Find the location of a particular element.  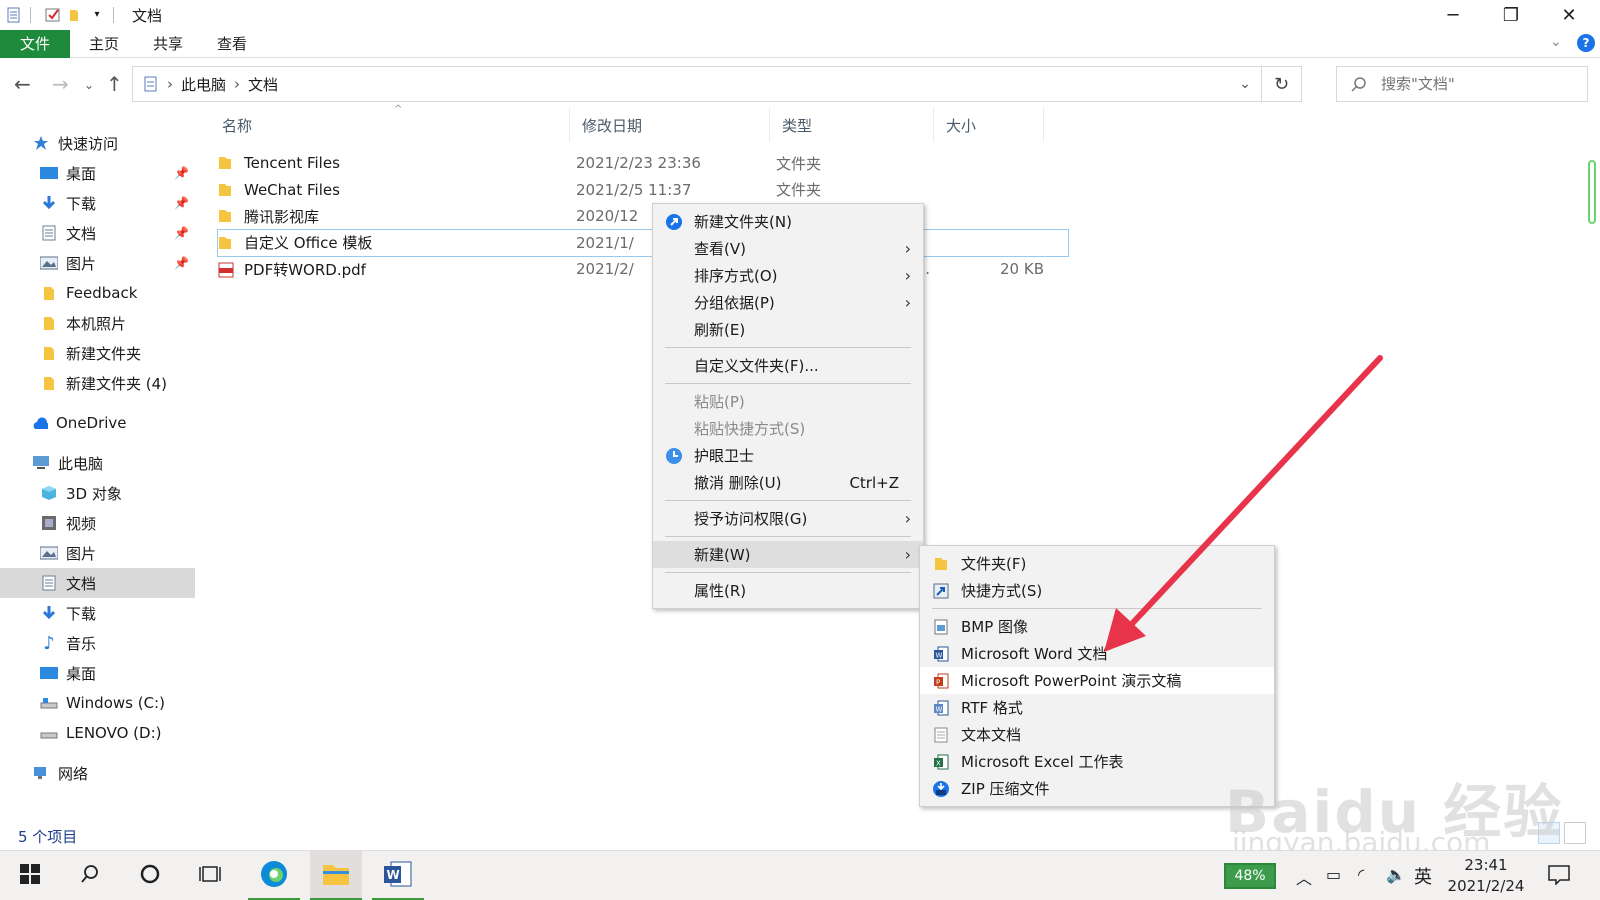

menu-item-grant-access: 授予访问权限(G) › is located at coordinates (788, 518).